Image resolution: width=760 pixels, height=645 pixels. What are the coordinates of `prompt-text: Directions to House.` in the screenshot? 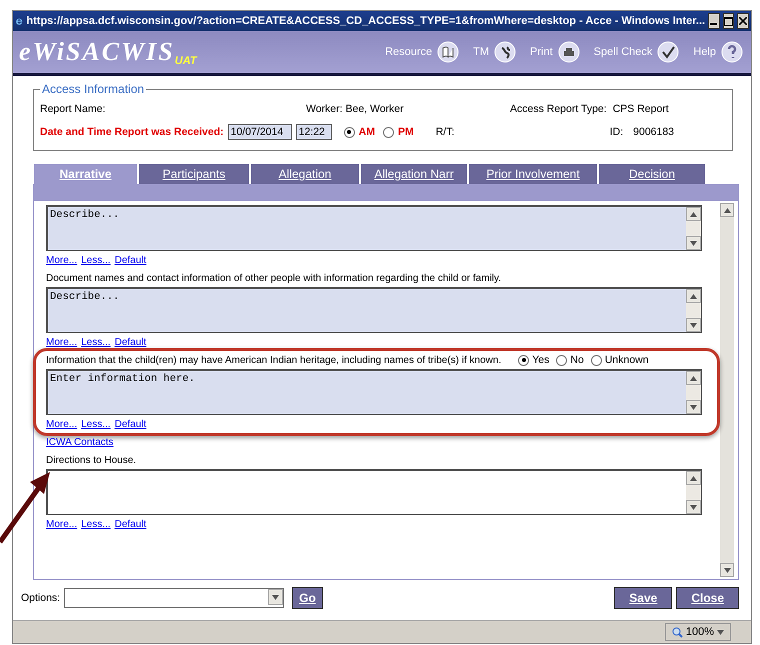 It's located at (92, 461).